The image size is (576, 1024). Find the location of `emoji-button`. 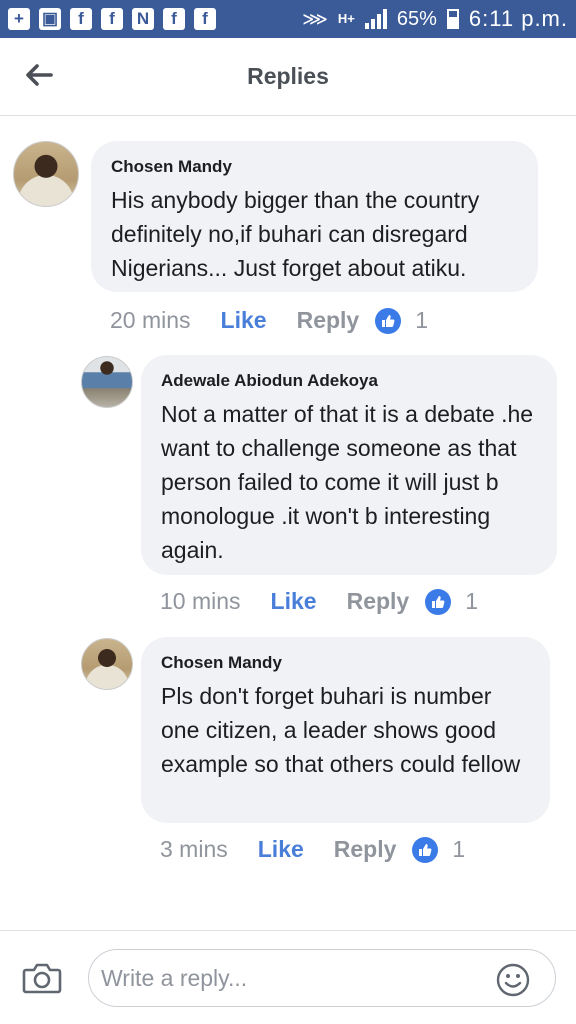

emoji-button is located at coordinates (513, 980).